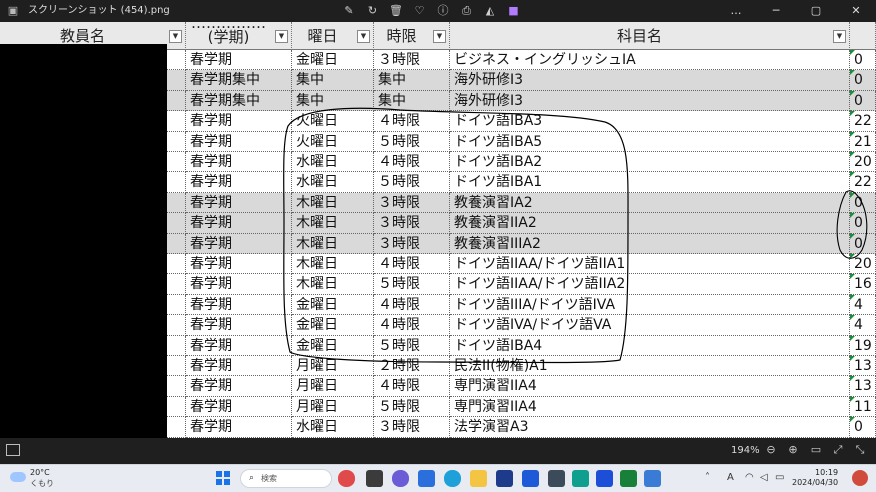  What do you see at coordinates (443, 11) in the screenshot?
I see `info-icon: ⓘ` at bounding box center [443, 11].